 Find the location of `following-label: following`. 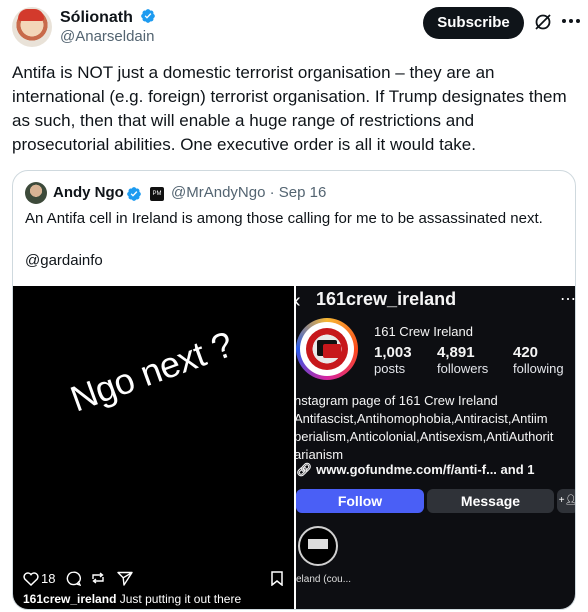

following-label: following is located at coordinates (538, 368).